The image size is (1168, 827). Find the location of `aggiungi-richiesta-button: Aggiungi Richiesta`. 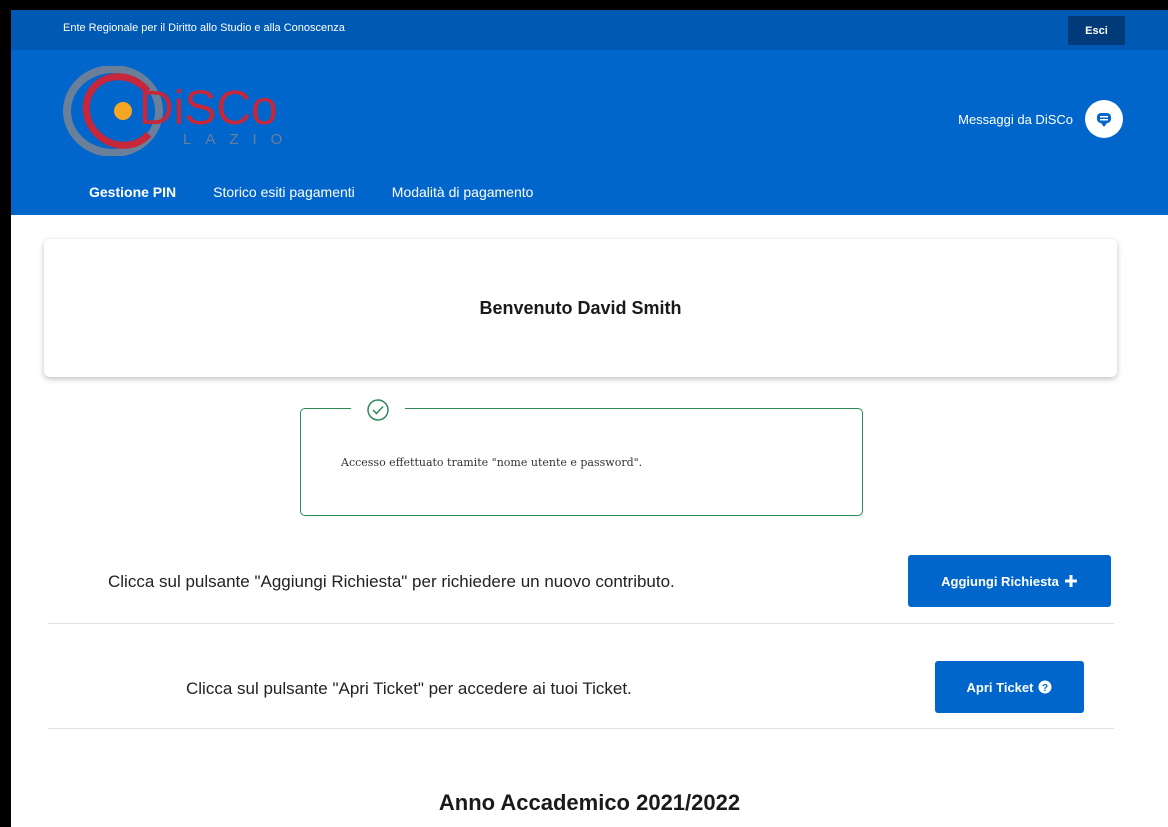

aggiungi-richiesta-button: Aggiungi Richiesta is located at coordinates (1009, 581).